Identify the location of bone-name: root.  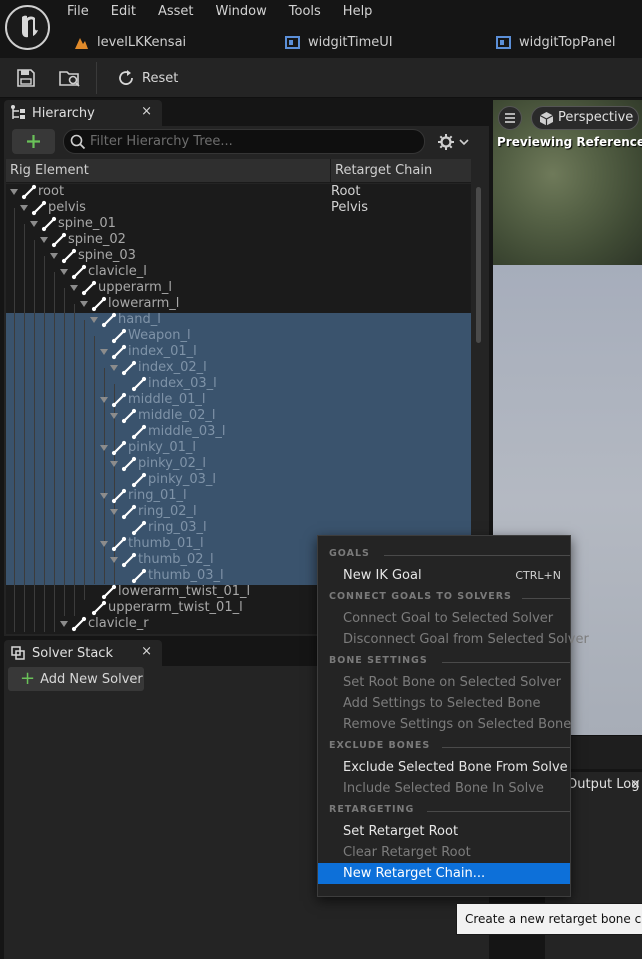
(51, 191).